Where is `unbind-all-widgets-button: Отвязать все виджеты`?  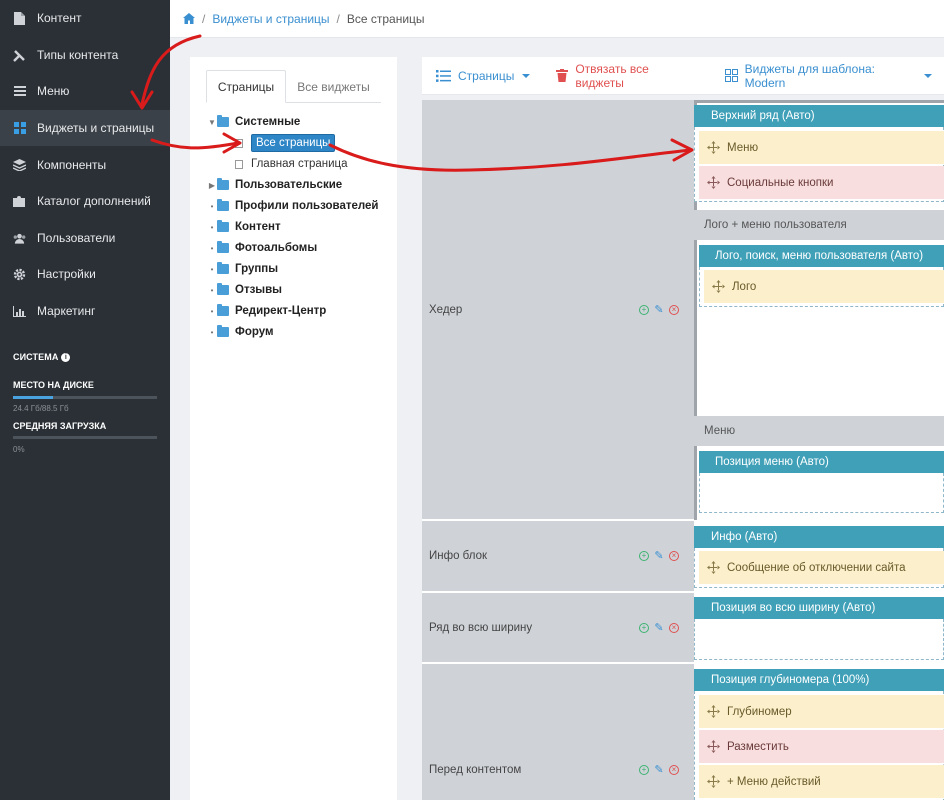
unbind-all-widgets-button: Отвязать все виджеты is located at coordinates (627, 76).